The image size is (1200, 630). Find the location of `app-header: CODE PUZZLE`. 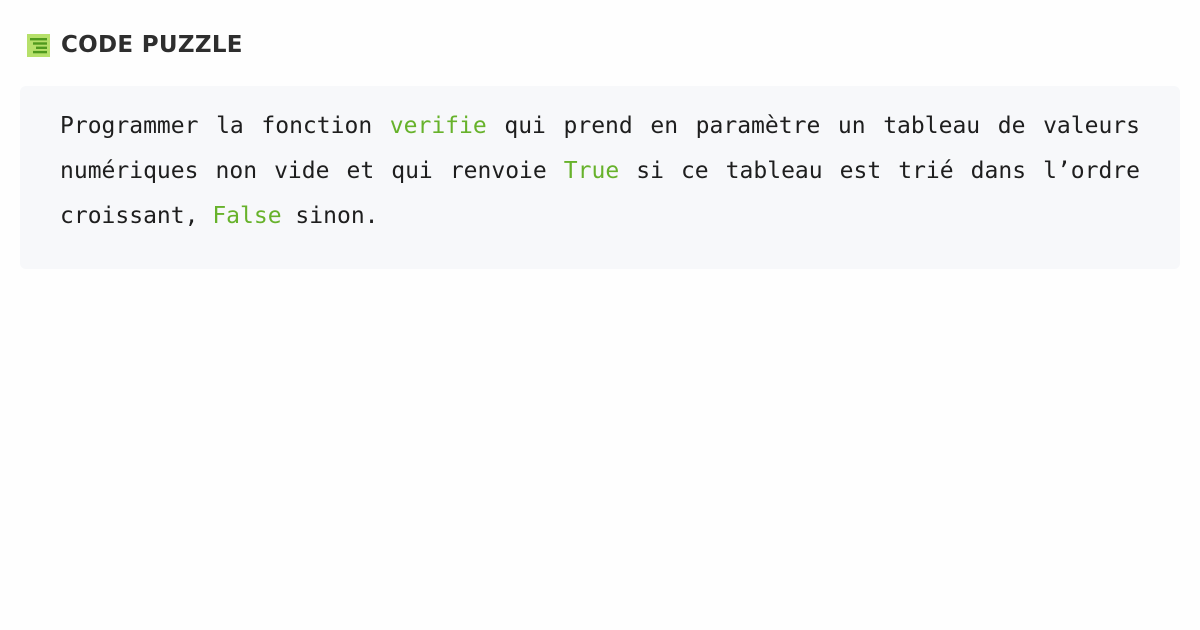

app-header: CODE PUZZLE is located at coordinates (135, 45).